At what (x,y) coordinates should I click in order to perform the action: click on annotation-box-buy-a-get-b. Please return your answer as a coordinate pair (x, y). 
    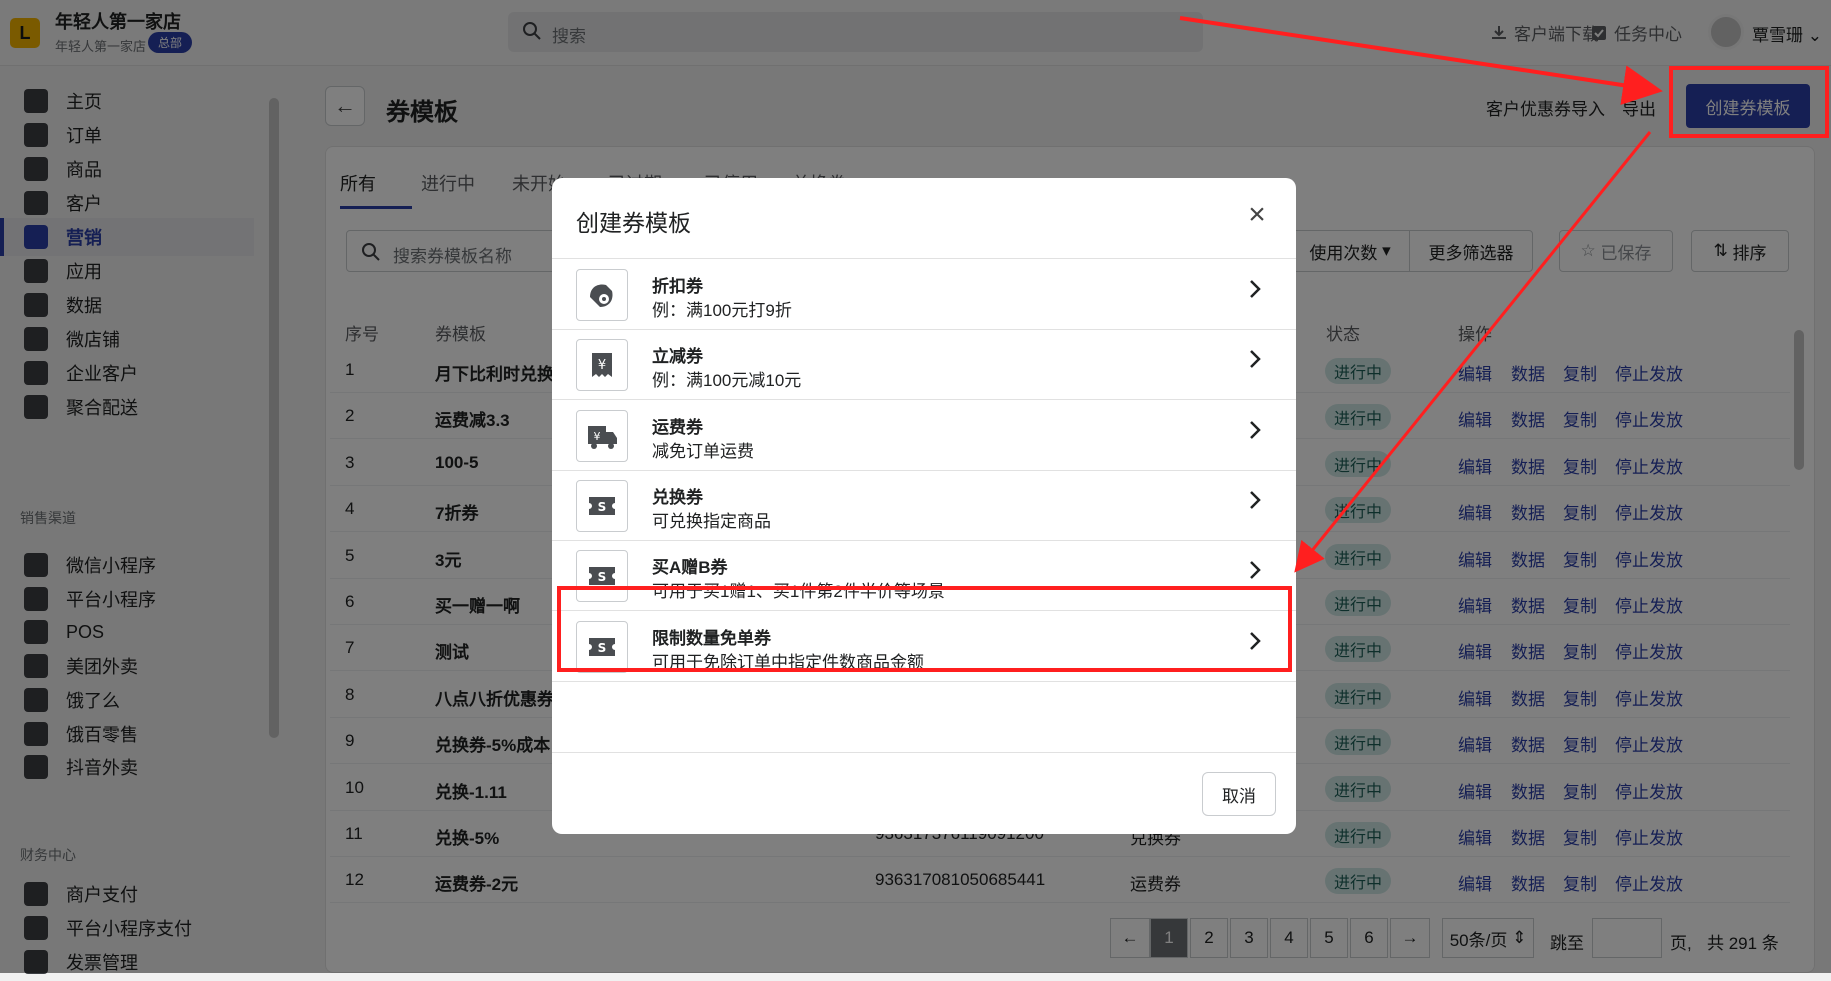
    Looking at the image, I should click on (924, 629).